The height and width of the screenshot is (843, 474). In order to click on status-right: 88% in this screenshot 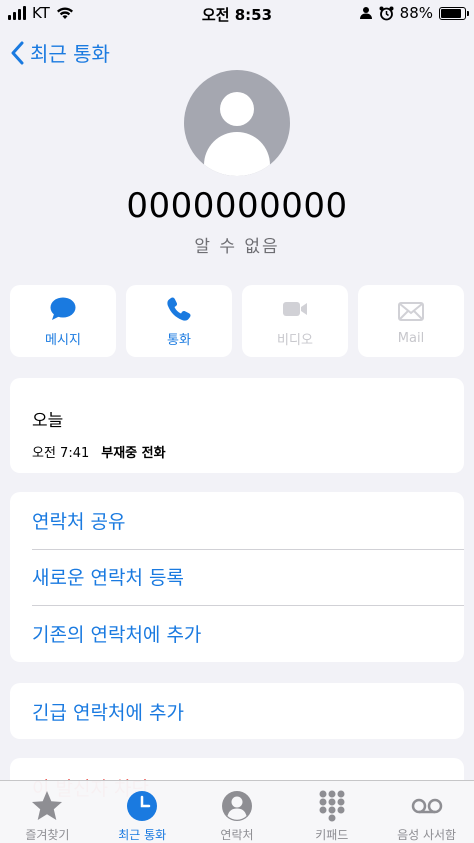, I will do `click(414, 13)`.